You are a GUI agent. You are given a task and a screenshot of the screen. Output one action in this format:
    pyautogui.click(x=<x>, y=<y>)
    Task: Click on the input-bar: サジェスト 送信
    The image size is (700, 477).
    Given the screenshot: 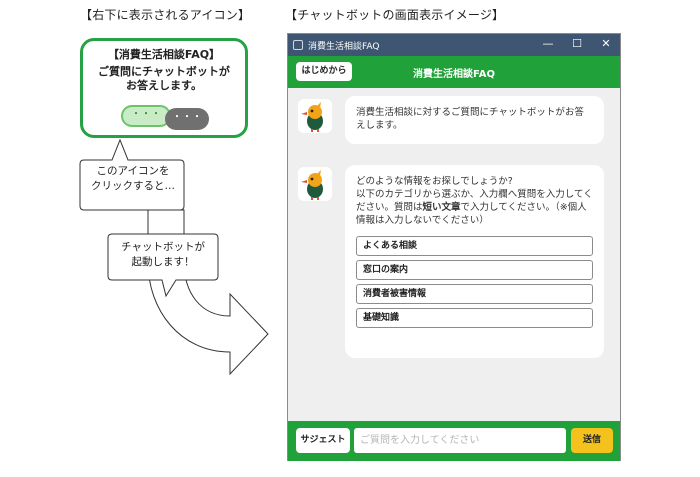 What is the action you would take?
    pyautogui.click(x=454, y=441)
    